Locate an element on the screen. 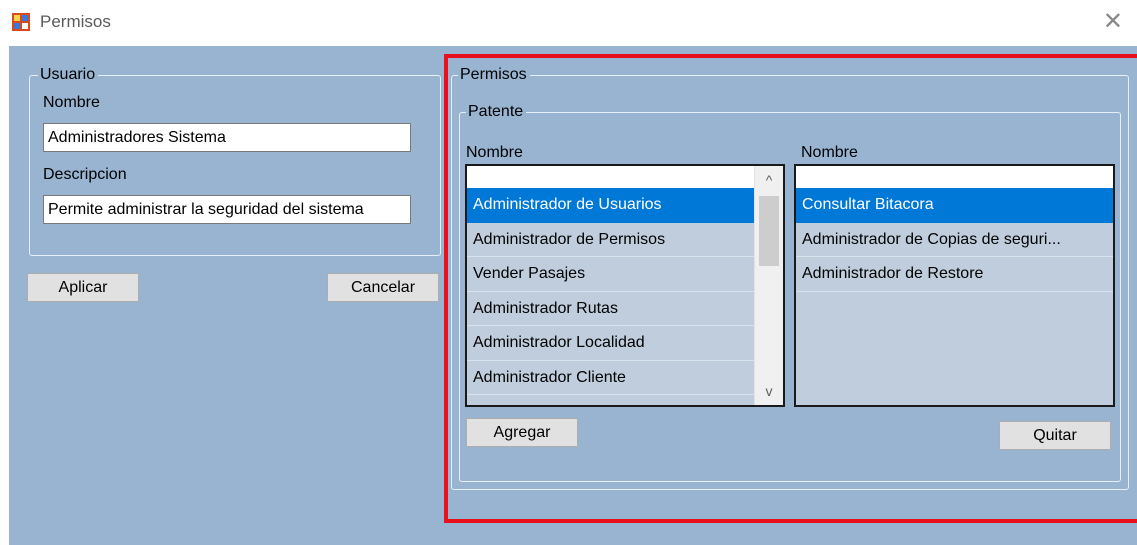 Image resolution: width=1137 pixels, height=545 pixels. close-icon: ✕ is located at coordinates (1113, 22).